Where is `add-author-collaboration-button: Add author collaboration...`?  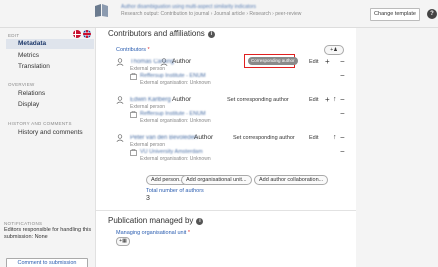 add-author-collaboration-button: Add author collaboration... is located at coordinates (291, 180).